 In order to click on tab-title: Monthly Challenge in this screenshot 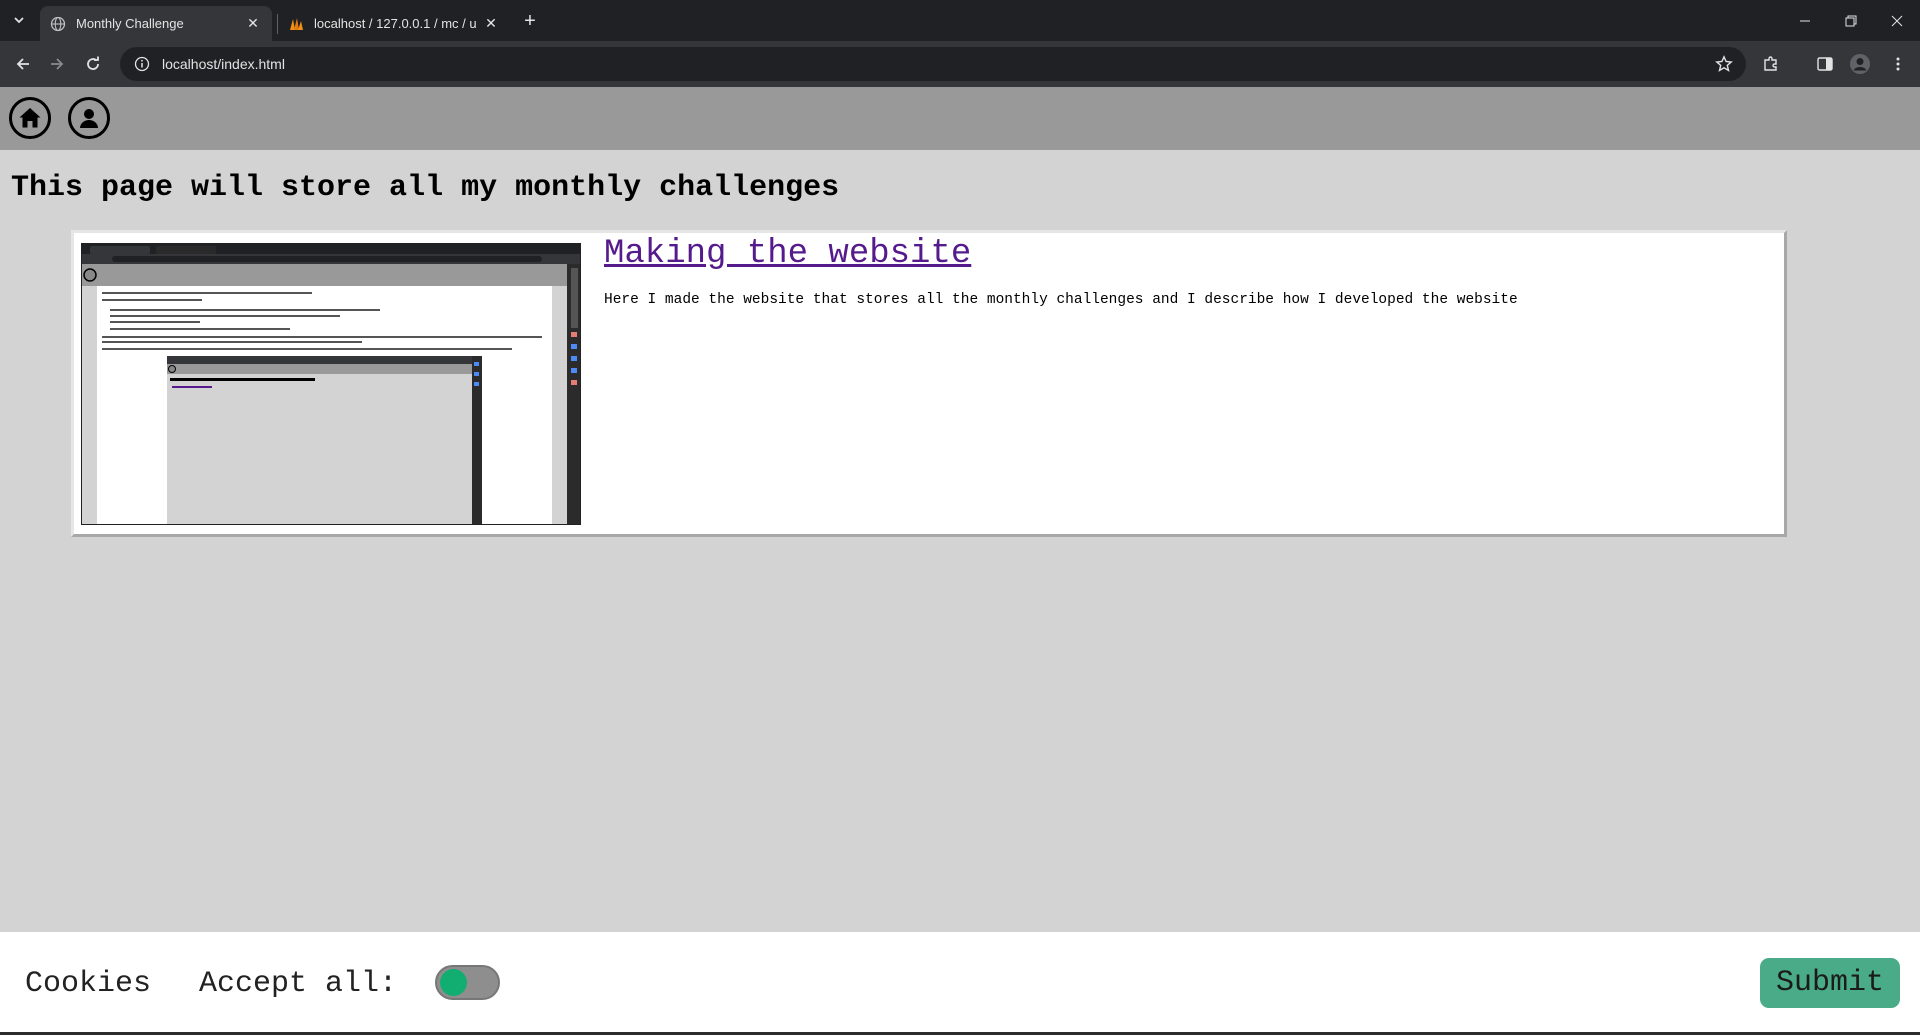, I will do `click(130, 23)`.